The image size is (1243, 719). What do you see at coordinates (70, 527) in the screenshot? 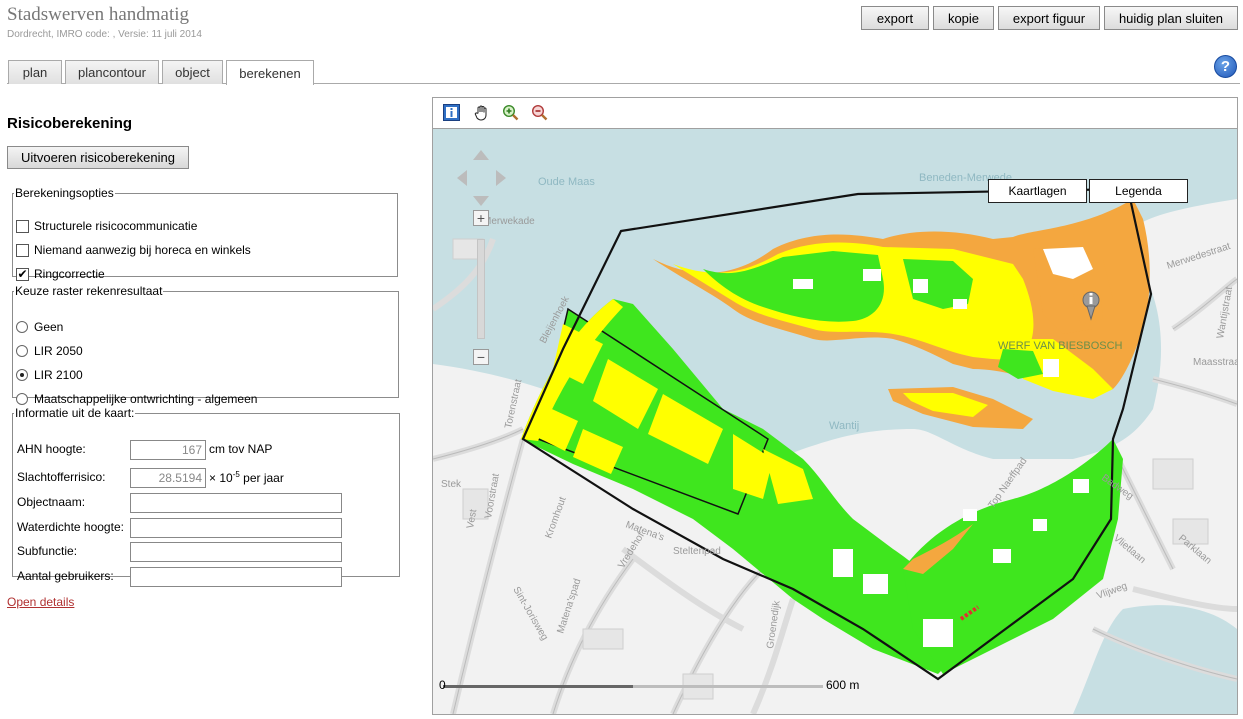
I see `waterdicht-label: Waterdichte hoogte:` at bounding box center [70, 527].